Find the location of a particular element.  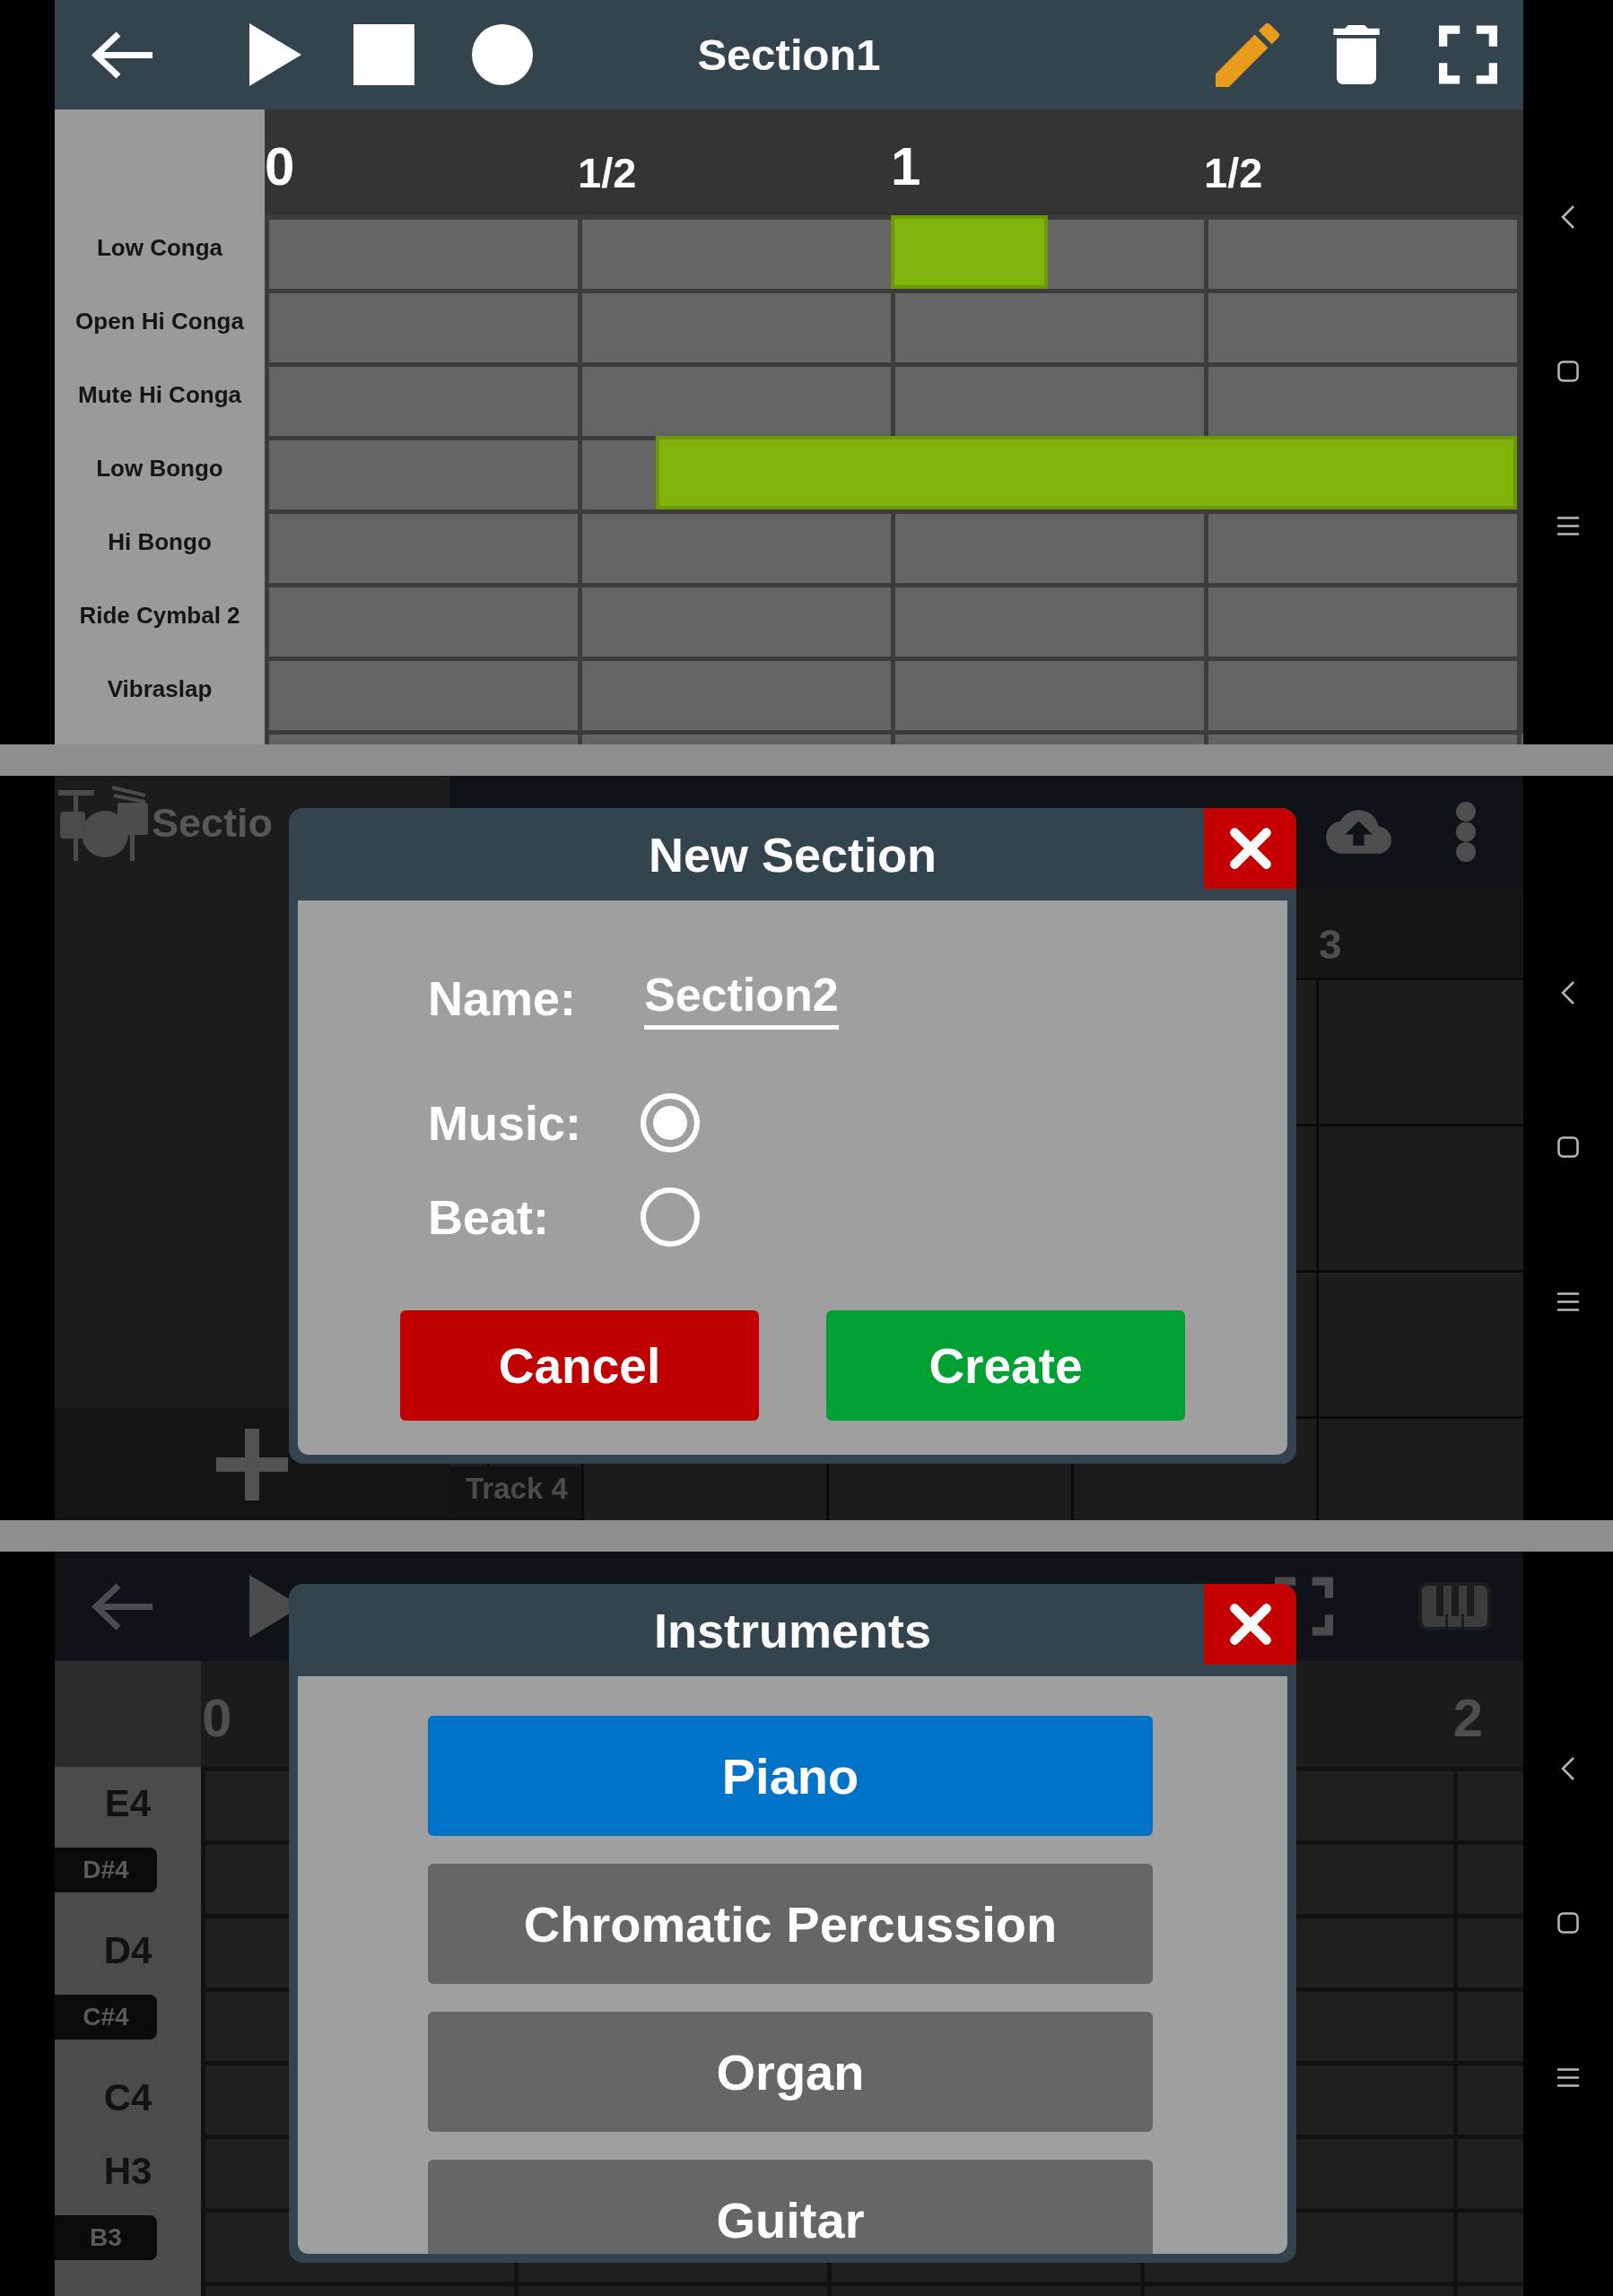

key-label: H3 is located at coordinates (128, 2171).